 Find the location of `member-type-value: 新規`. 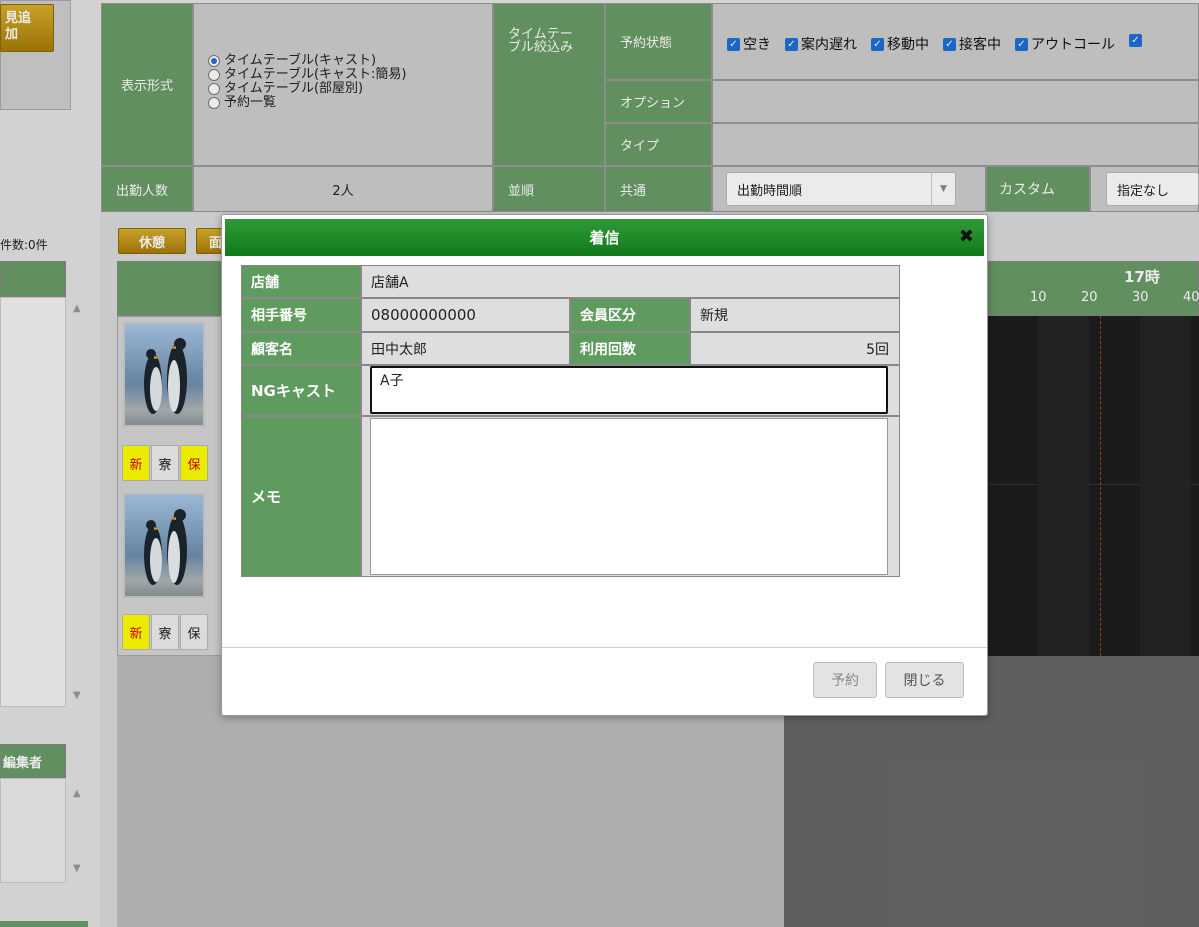

member-type-value: 新規 is located at coordinates (795, 315).